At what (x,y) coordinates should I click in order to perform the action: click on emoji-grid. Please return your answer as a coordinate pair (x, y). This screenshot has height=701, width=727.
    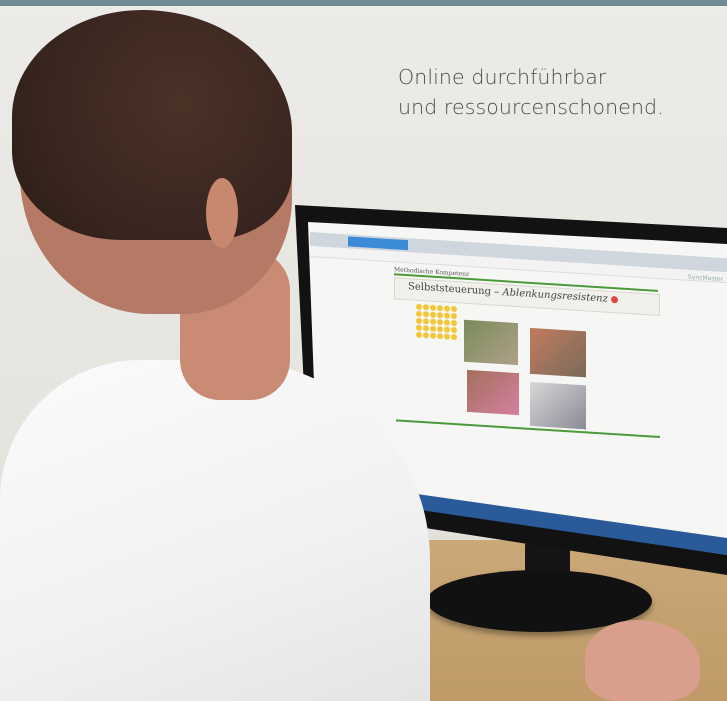
    Looking at the image, I should click on (436, 322).